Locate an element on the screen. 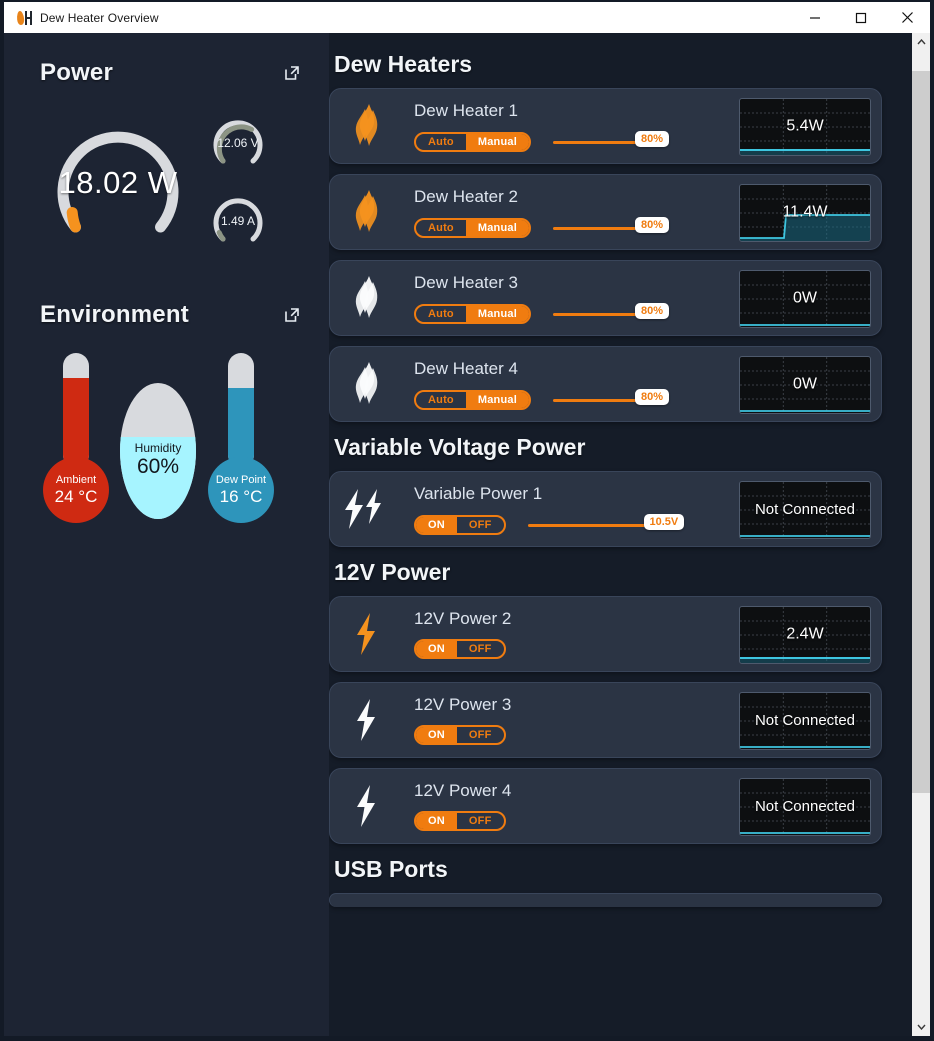 The width and height of the screenshot is (934, 1041). group-title: Variable Voltage Power is located at coordinates (460, 447).